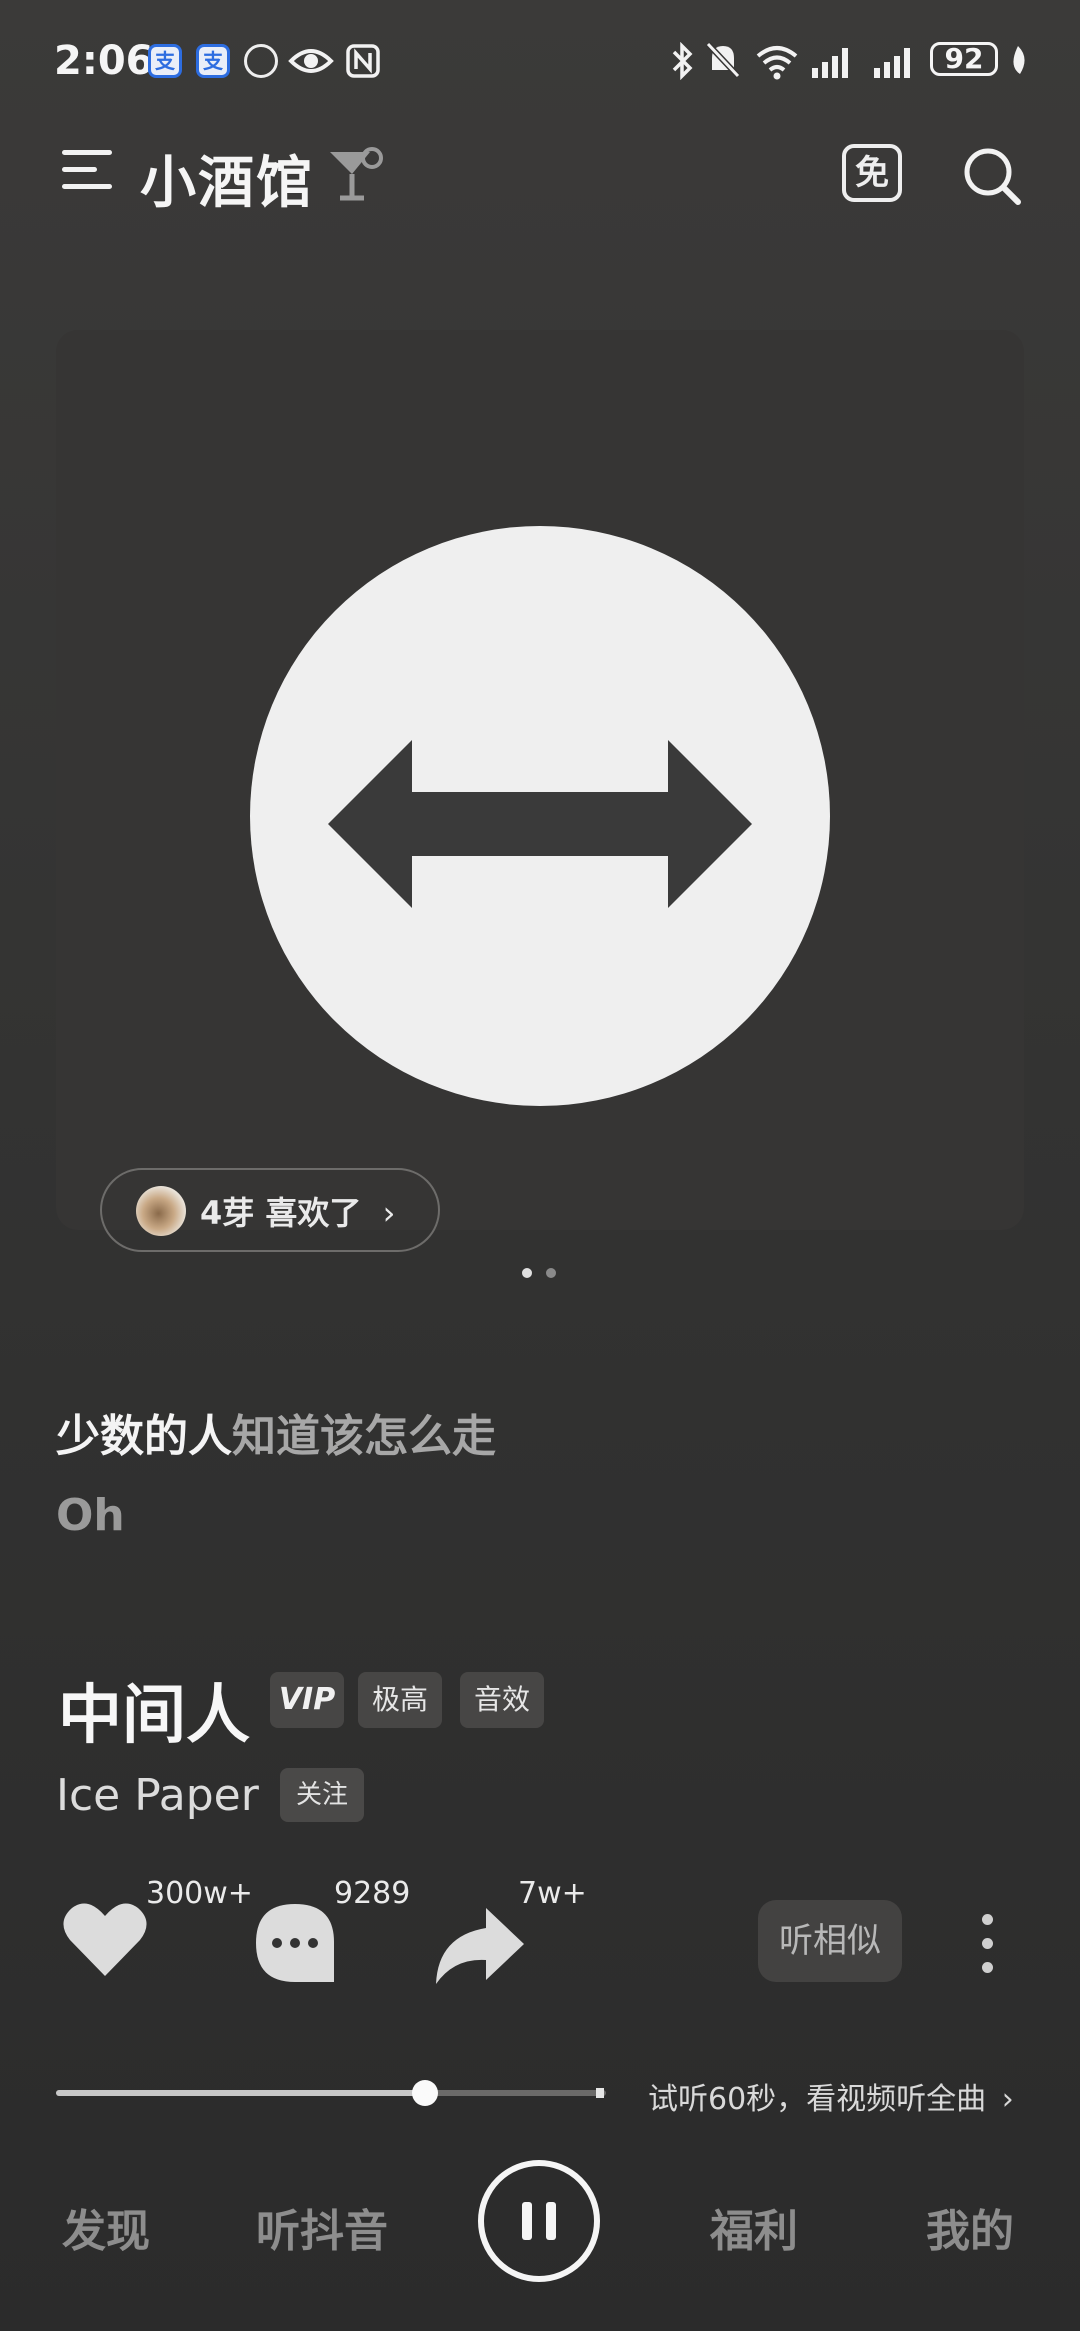 This screenshot has width=1080, height=2331. I want to click on share-button, so click(480, 1947).